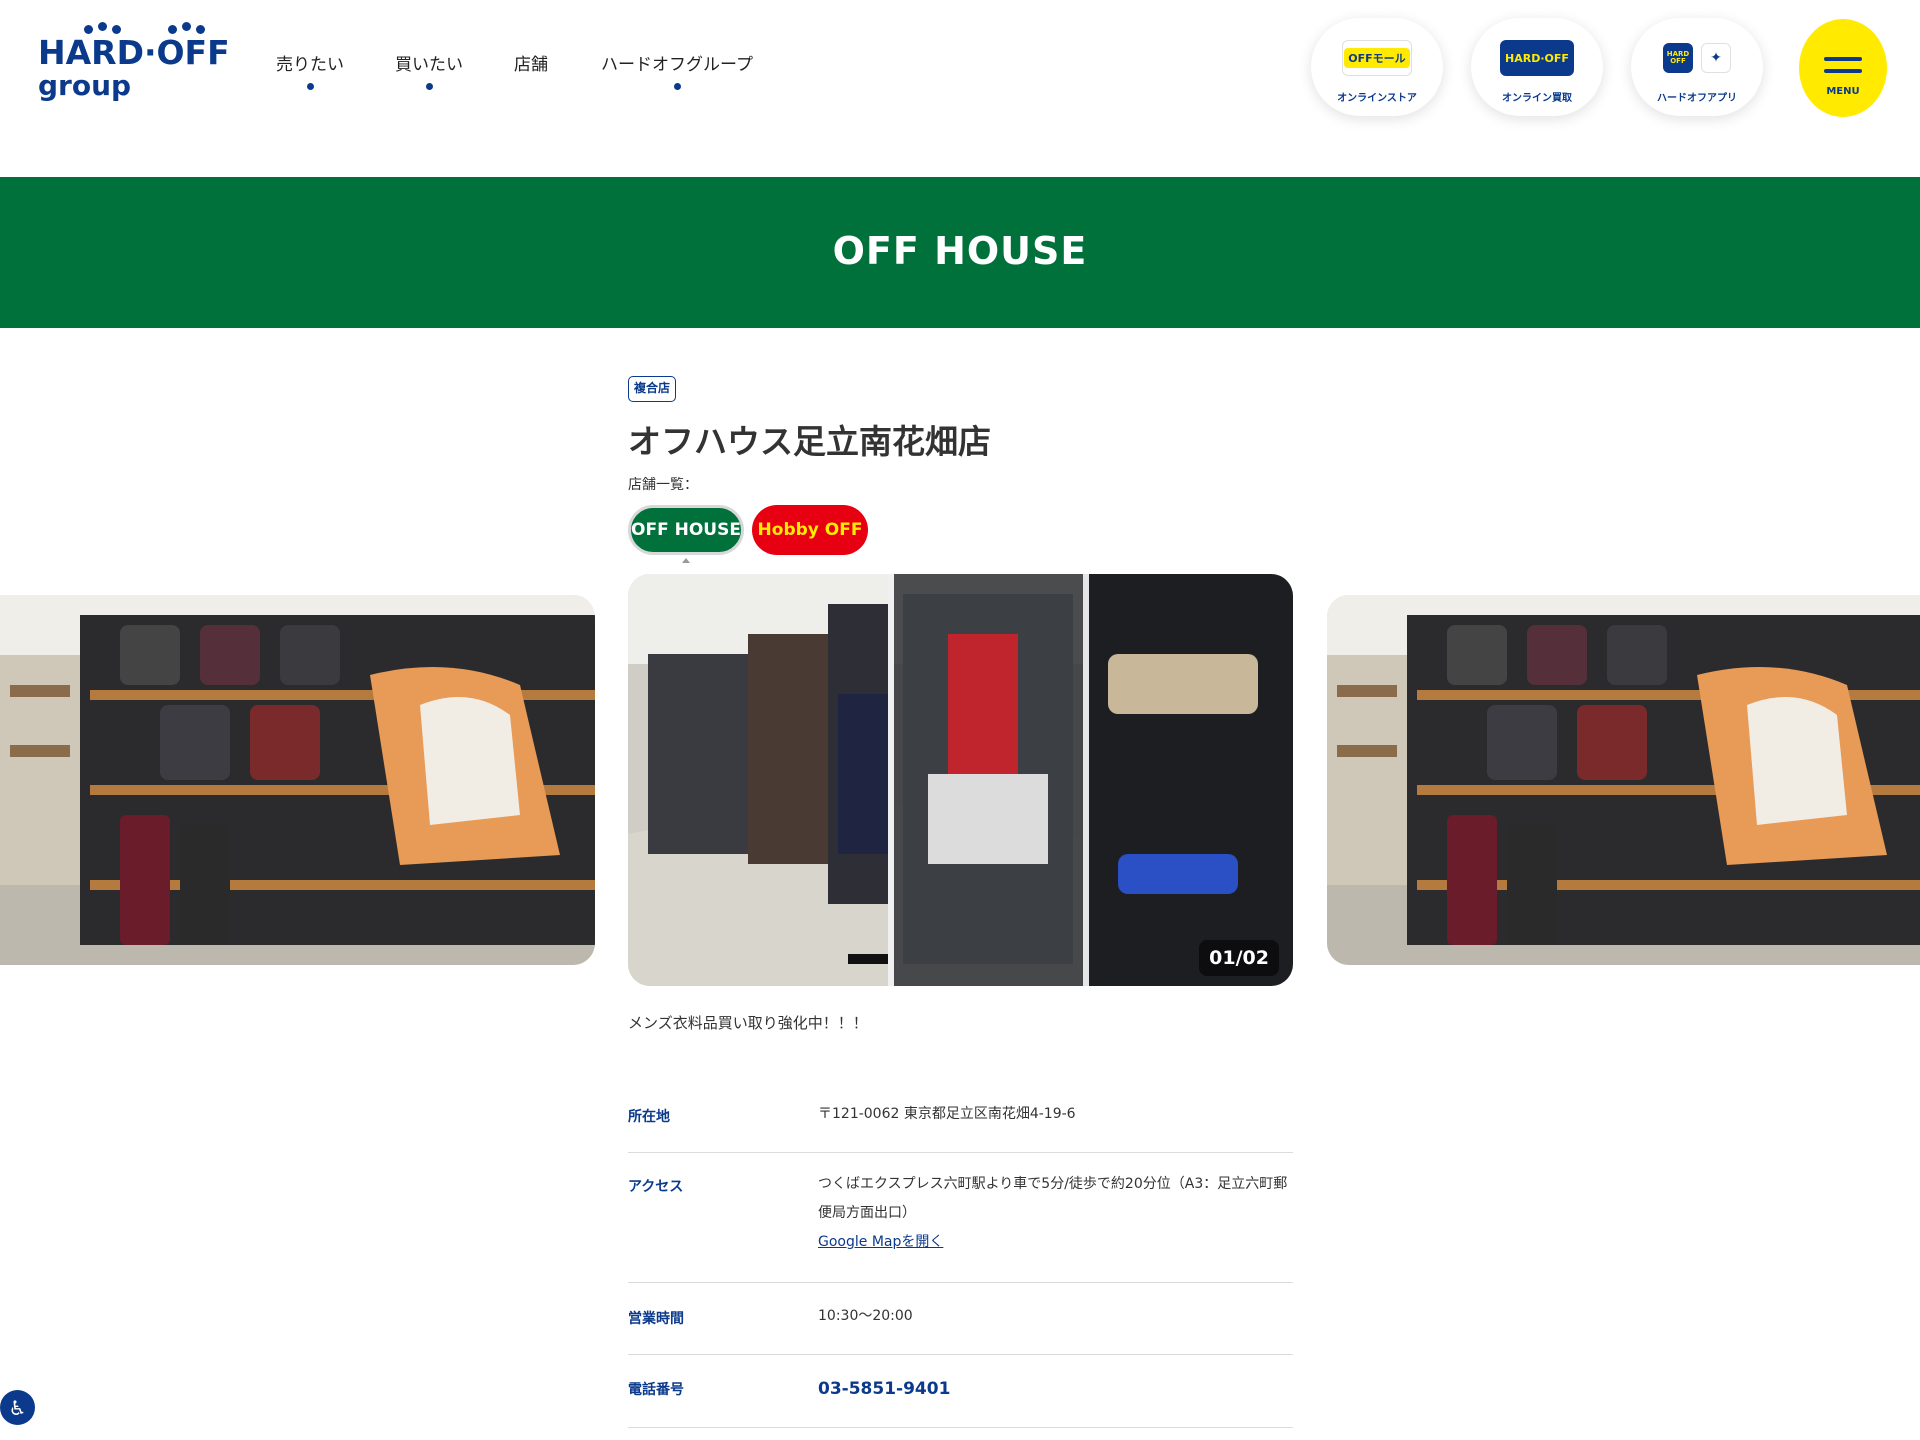  I want to click on store-type-badge: 複合店, so click(652, 389).